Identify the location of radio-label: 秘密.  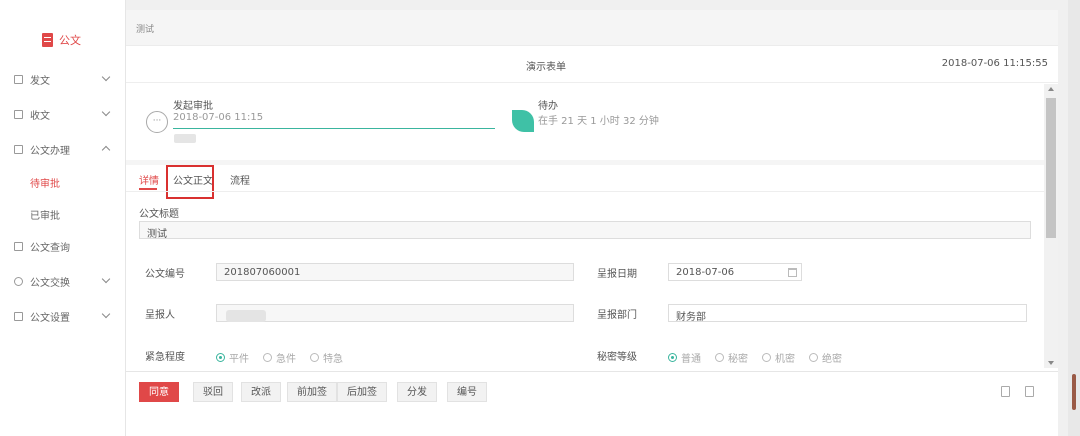
(738, 359).